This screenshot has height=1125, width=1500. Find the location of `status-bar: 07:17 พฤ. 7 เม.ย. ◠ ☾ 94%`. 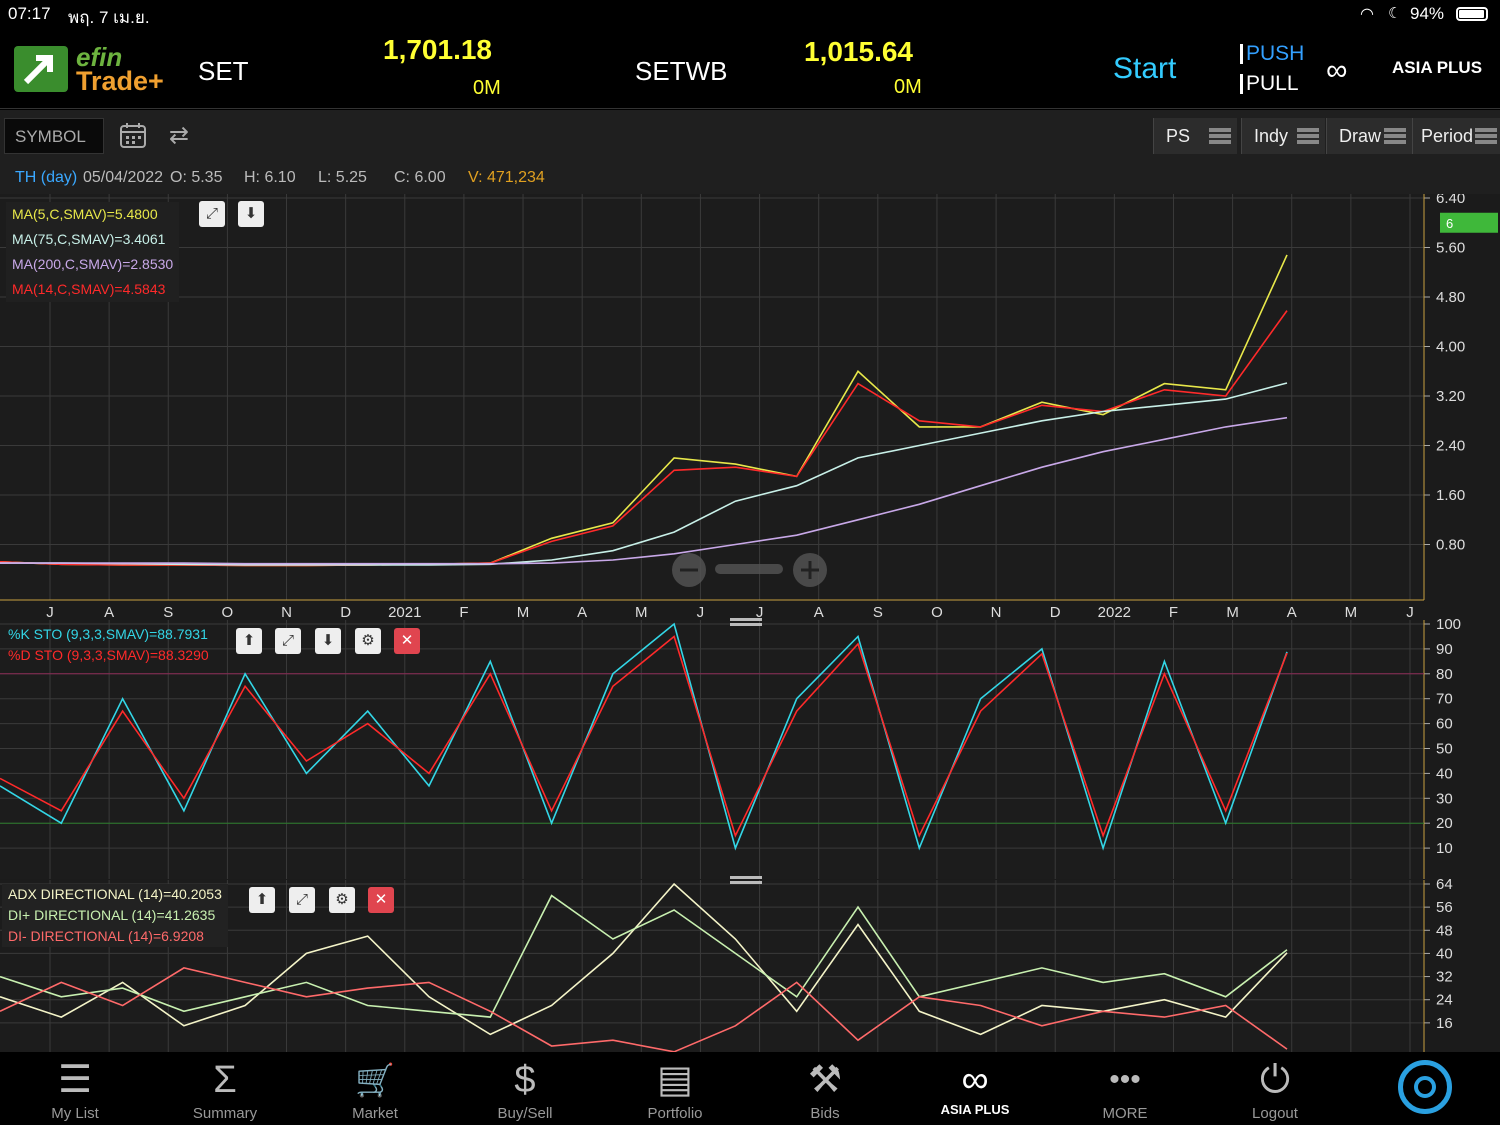

status-bar: 07:17 พฤ. 7 เม.ย. ◠ ☾ 94% is located at coordinates (750, 15).